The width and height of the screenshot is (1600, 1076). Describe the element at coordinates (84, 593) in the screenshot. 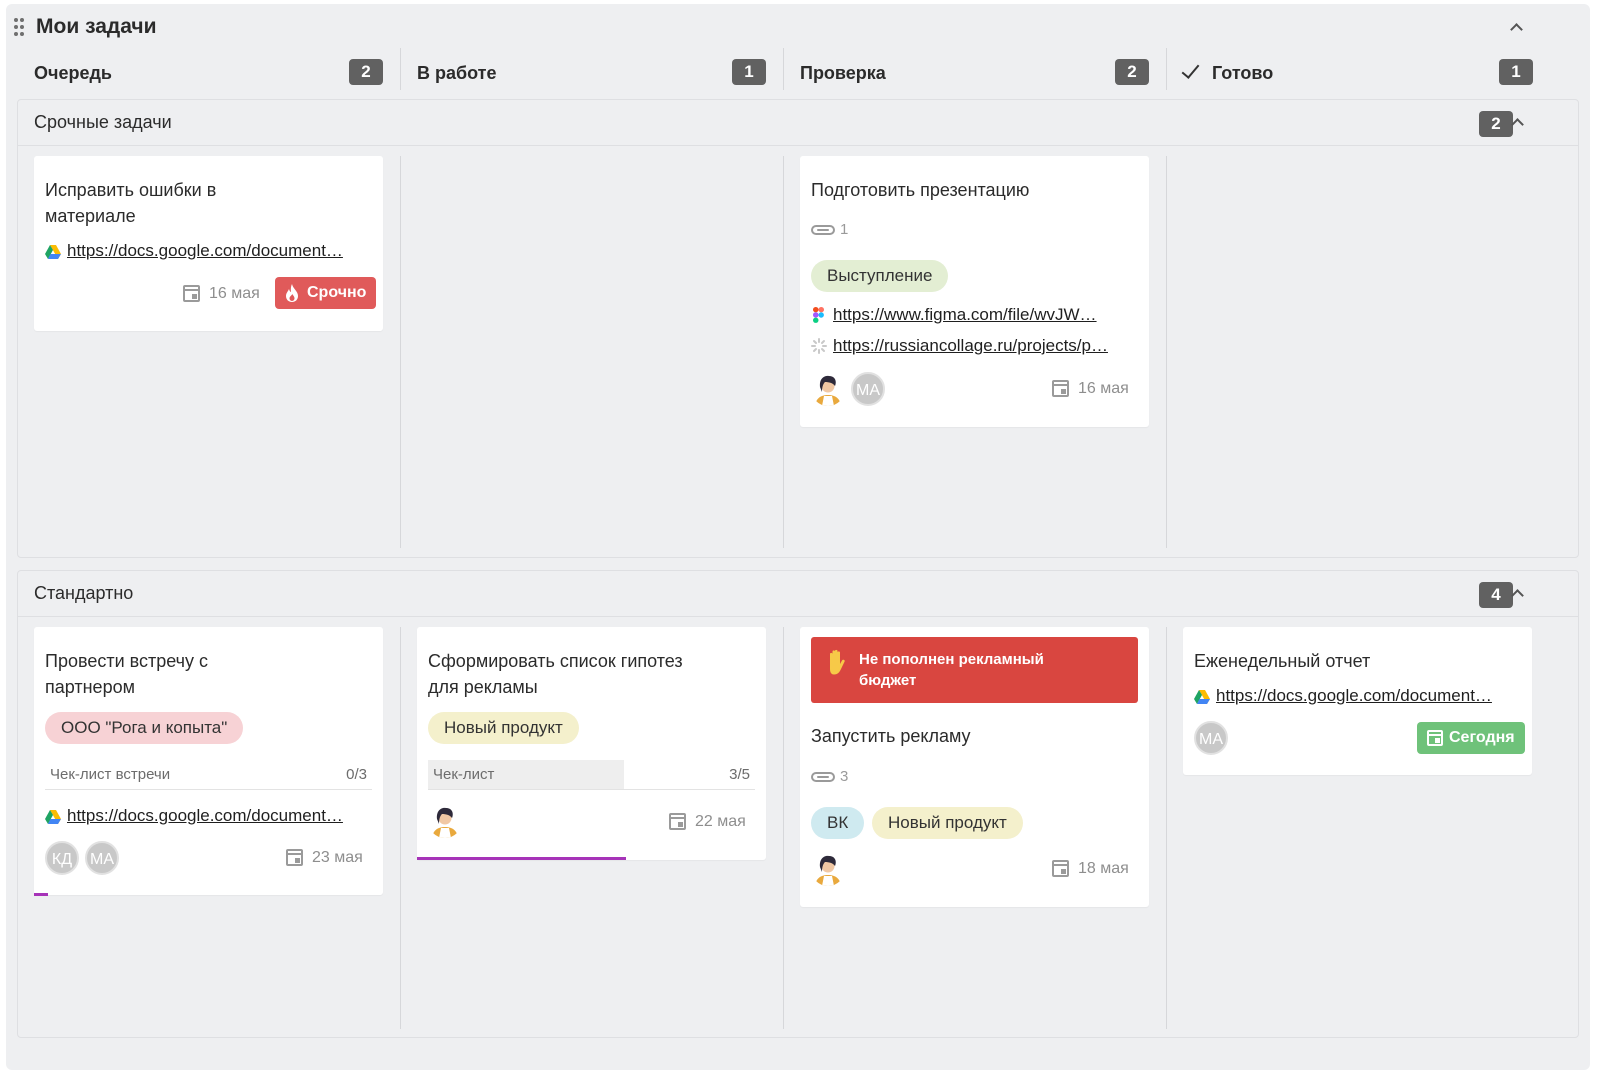

I see `swimlane-title: Стандартно` at that location.